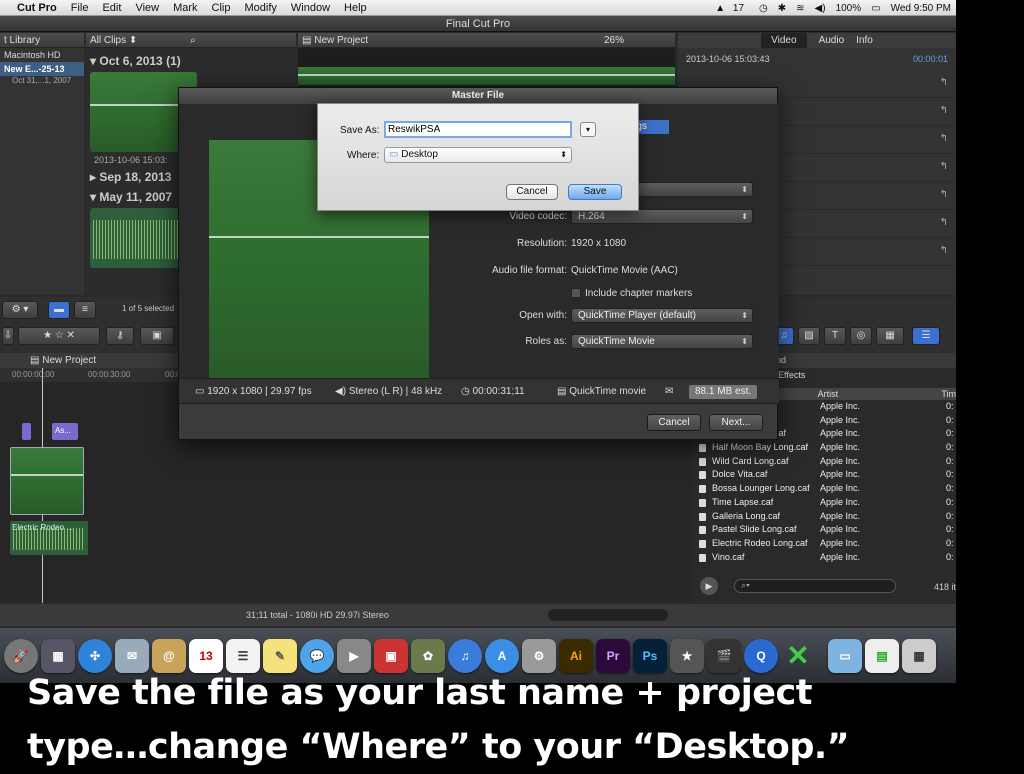 This screenshot has height=774, width=1024. What do you see at coordinates (825, 544) in the screenshot?
I see `effects-list-item: Electric Rodeo Long.caf Apple Inc. 0:` at bounding box center [825, 544].